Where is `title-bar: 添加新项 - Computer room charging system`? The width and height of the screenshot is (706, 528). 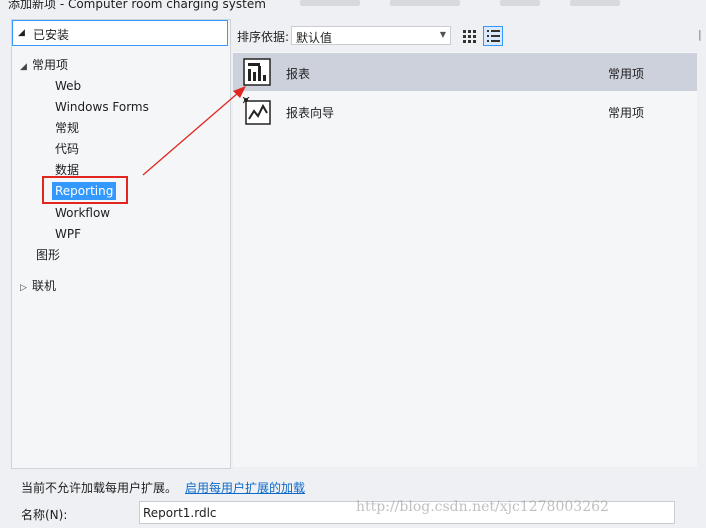 title-bar: 添加新项 - Computer room charging system is located at coordinates (353, 5).